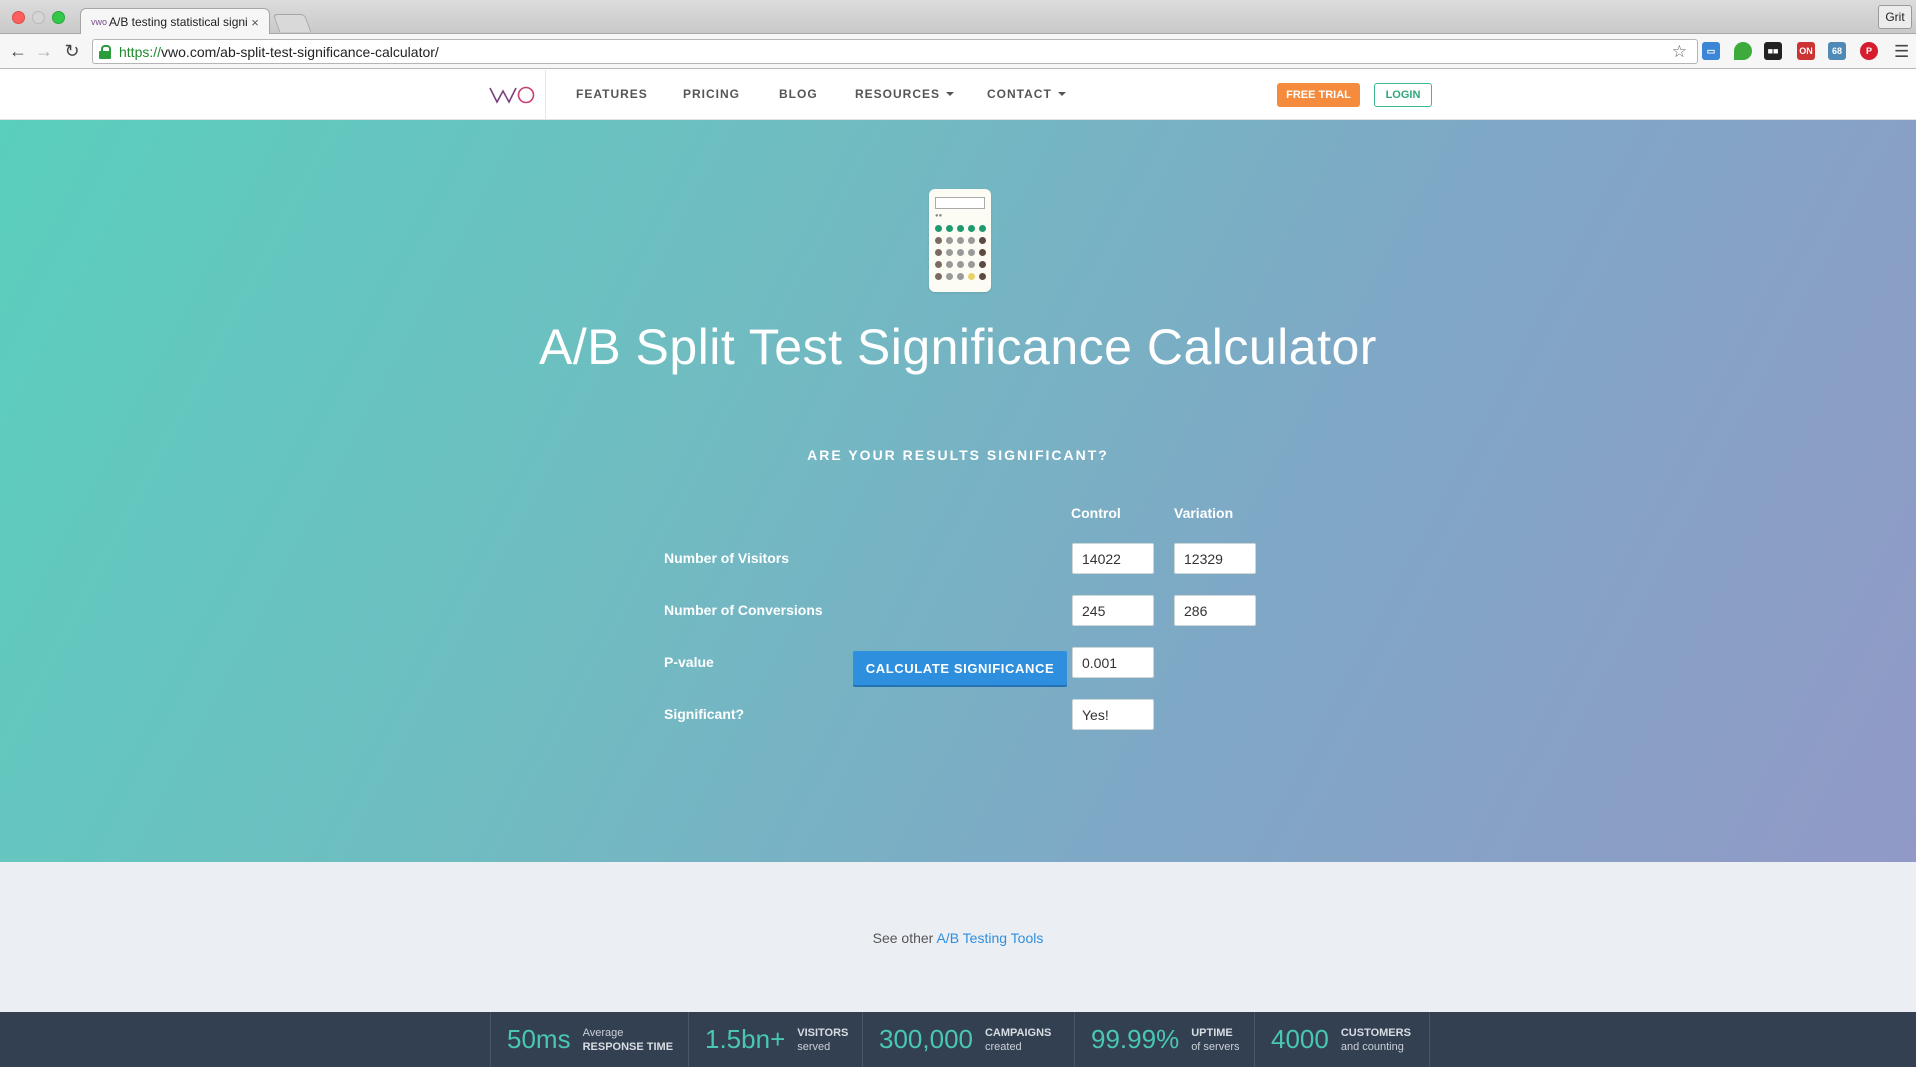 The height and width of the screenshot is (1067, 1916). I want to click on stat-response-time: 50ms Average RESPONSE TIME, so click(589, 1039).